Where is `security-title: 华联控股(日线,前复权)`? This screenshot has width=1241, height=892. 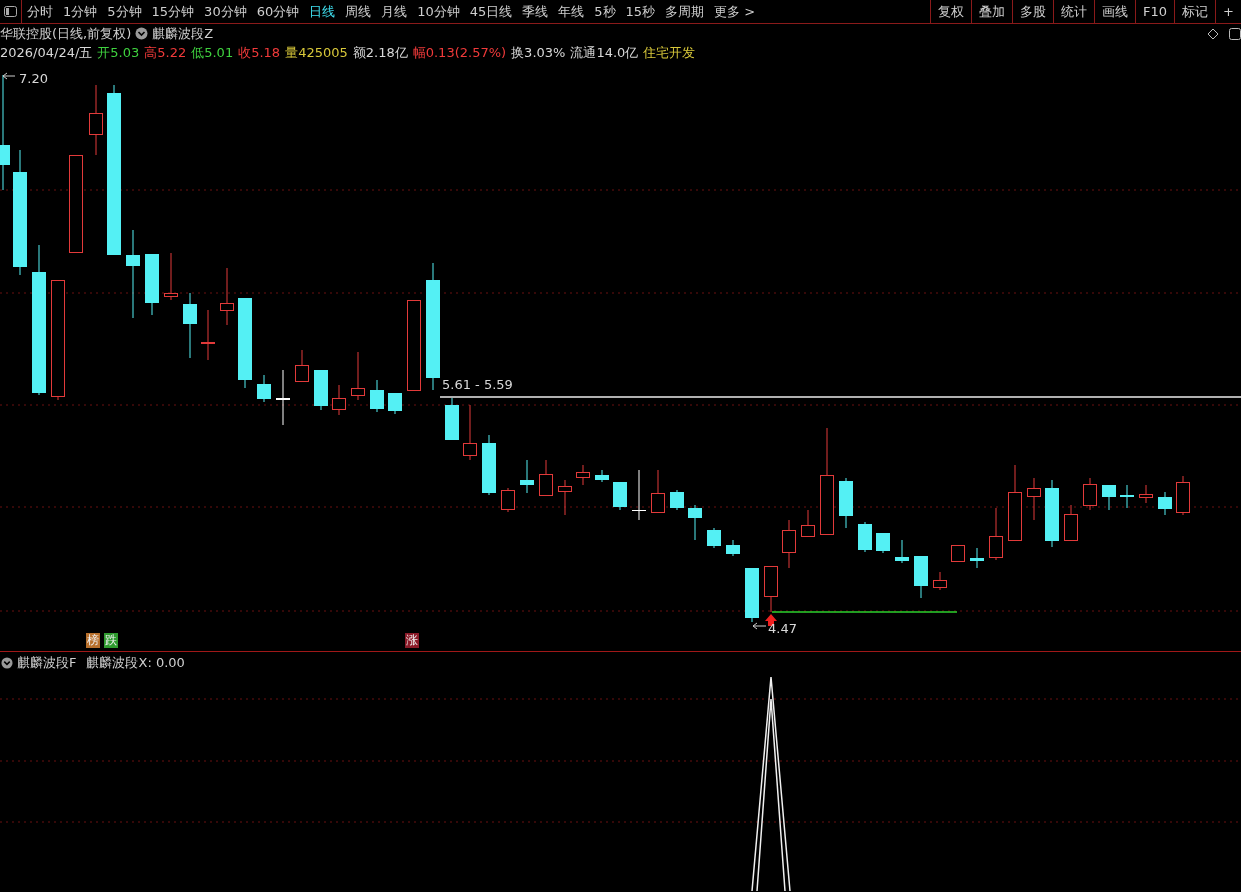 security-title: 华联控股(日线,前复权) is located at coordinates (66, 34).